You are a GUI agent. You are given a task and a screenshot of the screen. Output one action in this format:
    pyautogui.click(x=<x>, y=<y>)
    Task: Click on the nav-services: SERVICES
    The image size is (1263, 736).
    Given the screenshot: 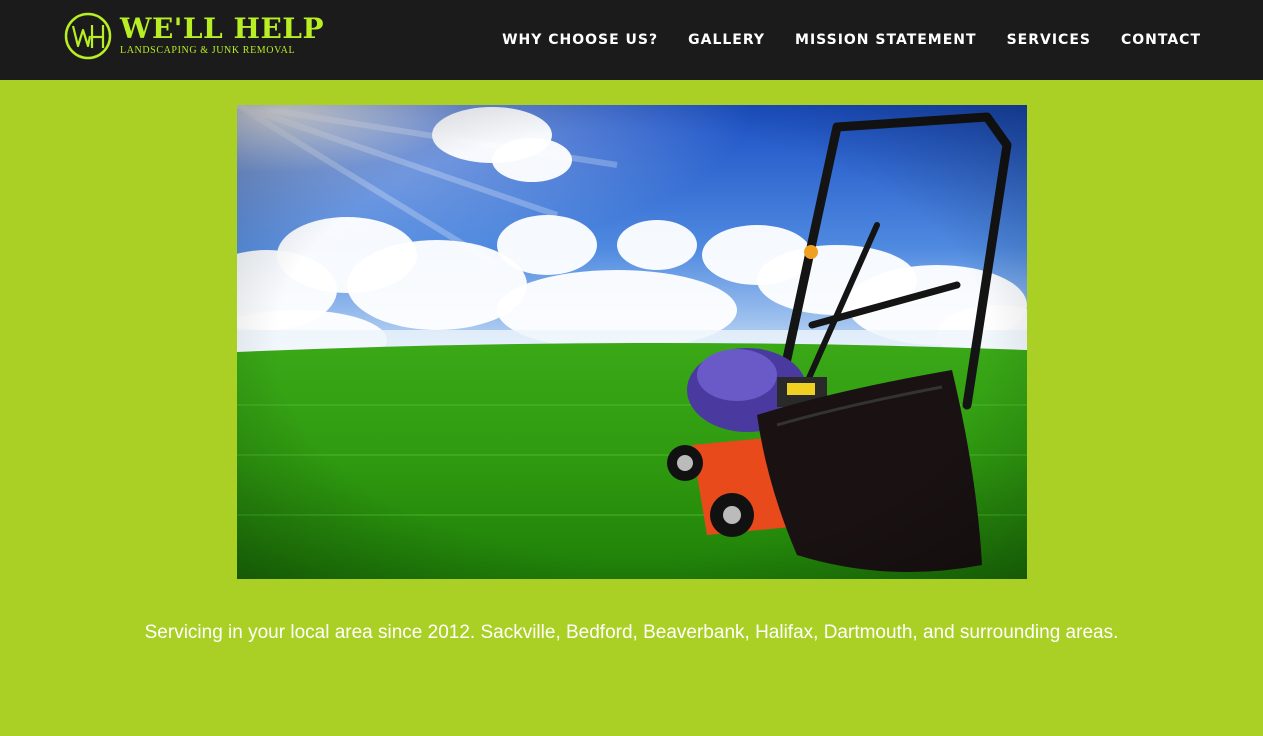 What is the action you would take?
    pyautogui.click(x=1049, y=40)
    